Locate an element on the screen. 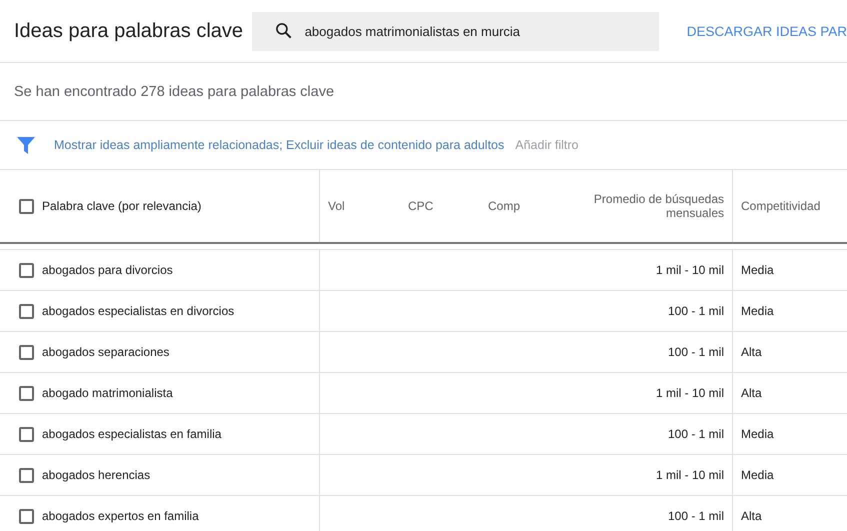 Image resolution: width=847 pixels, height=531 pixels. keyword-cell: abogados para divorcios is located at coordinates (107, 270).